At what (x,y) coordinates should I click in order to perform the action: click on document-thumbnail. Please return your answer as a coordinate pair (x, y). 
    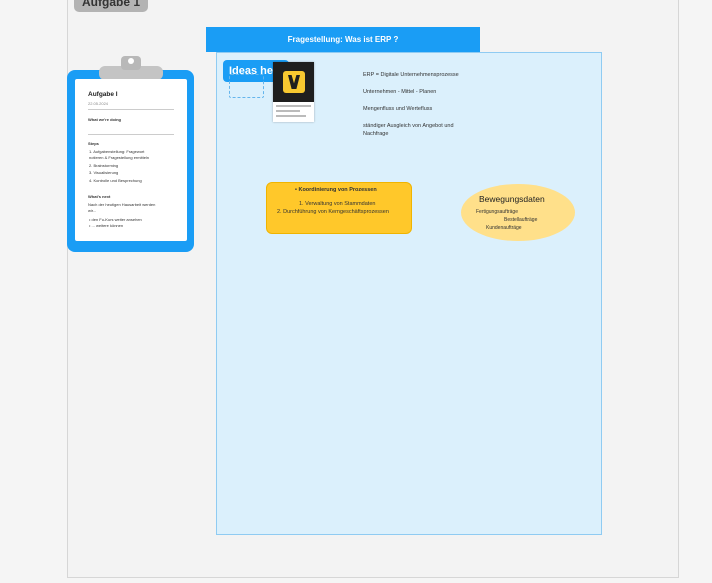
    Looking at the image, I should click on (293, 92).